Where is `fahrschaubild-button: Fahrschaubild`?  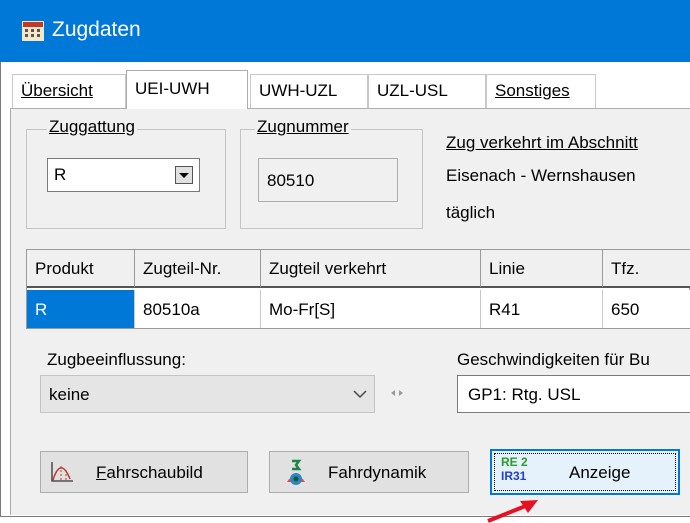
fahrschaubild-button: Fahrschaubild is located at coordinates (144, 472).